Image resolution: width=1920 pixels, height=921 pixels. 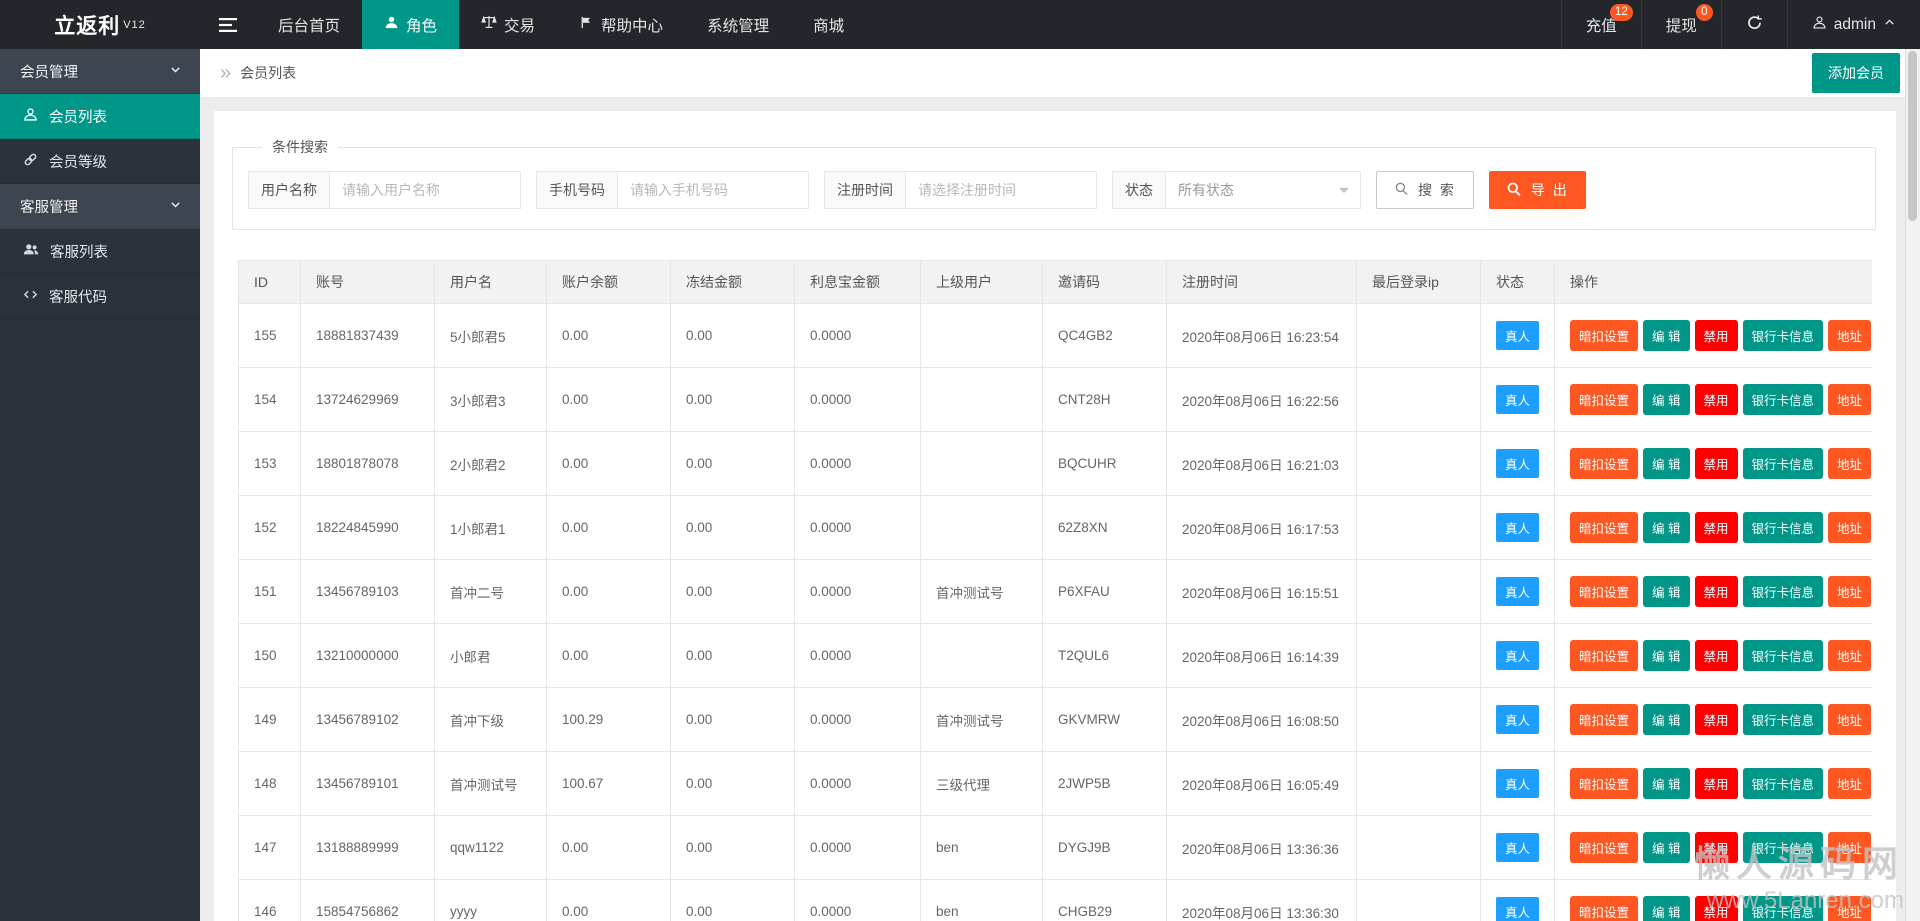 I want to click on withdraw-button: 0 提现, so click(x=1680, y=24).